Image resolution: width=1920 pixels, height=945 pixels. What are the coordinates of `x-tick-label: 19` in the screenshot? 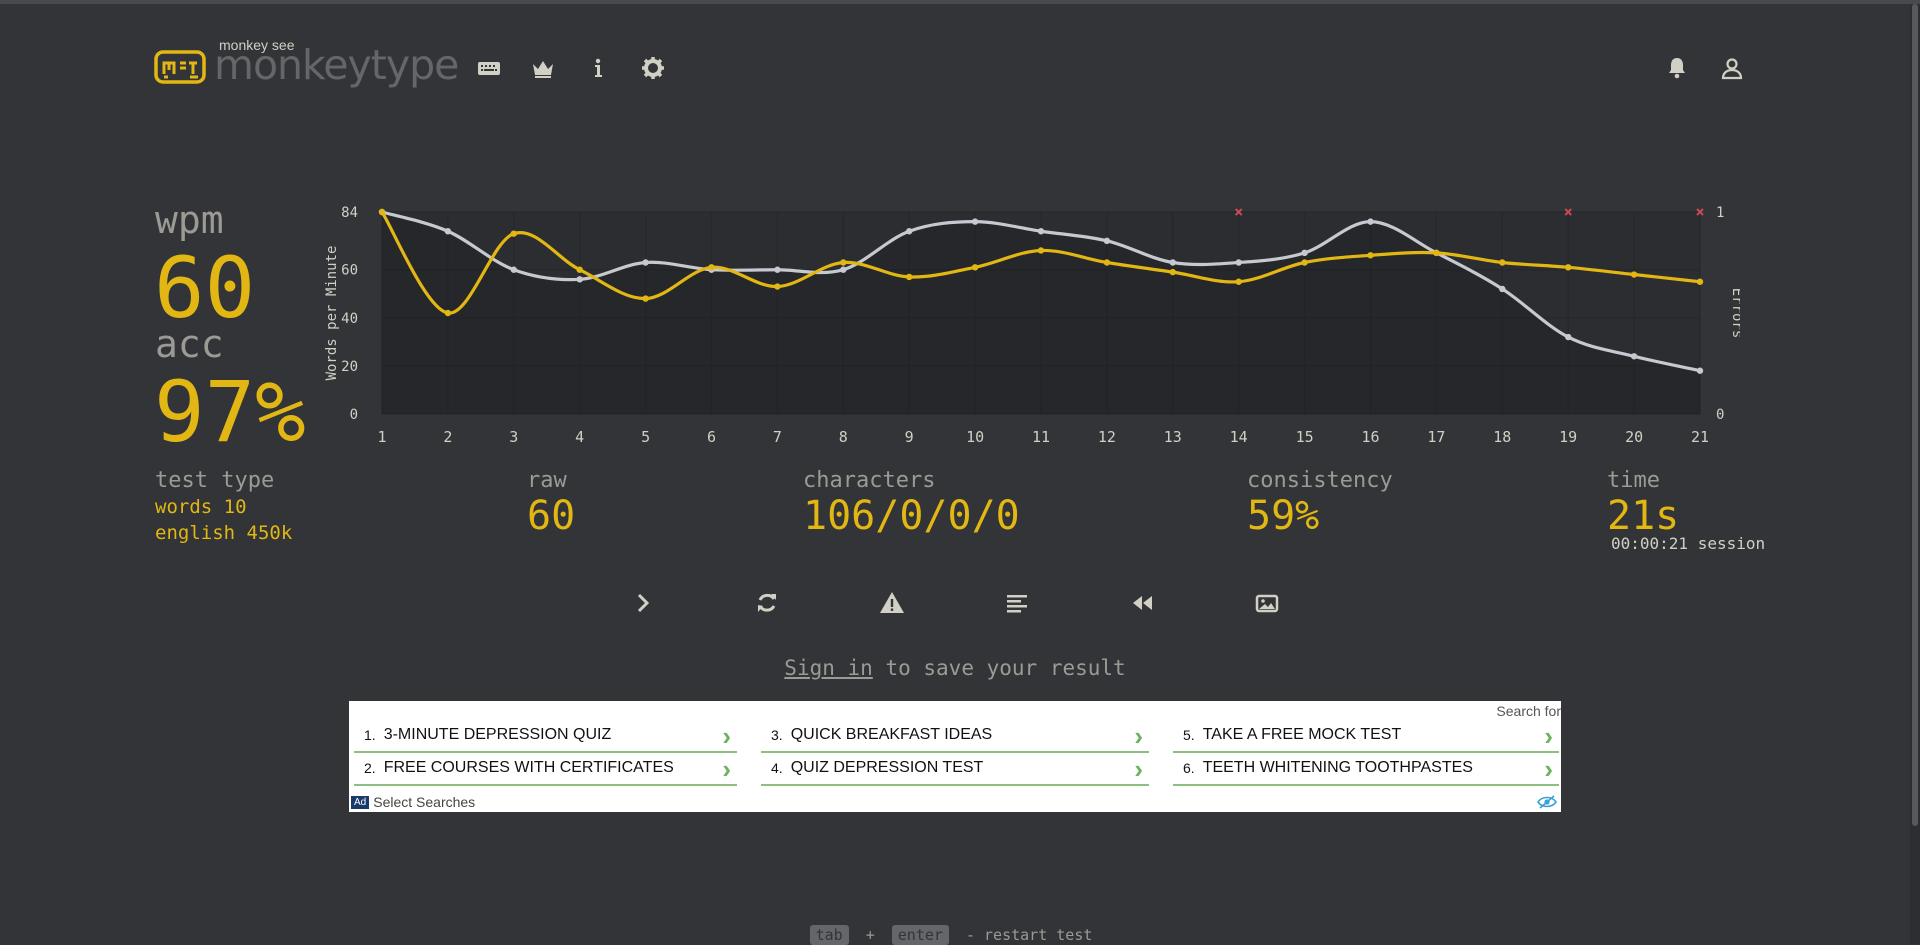 It's located at (1568, 437).